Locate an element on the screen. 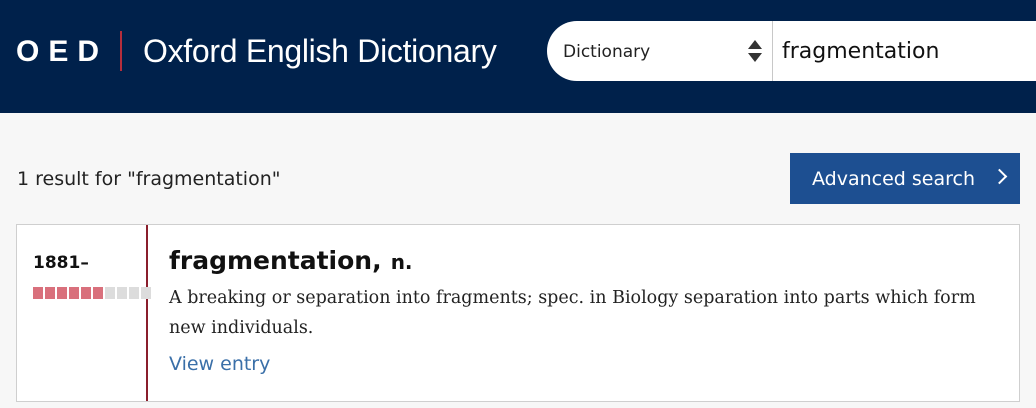 Image resolution: width=1036 pixels, height=408 pixels. result-count: 1 result for "fragmentation" is located at coordinates (149, 179).